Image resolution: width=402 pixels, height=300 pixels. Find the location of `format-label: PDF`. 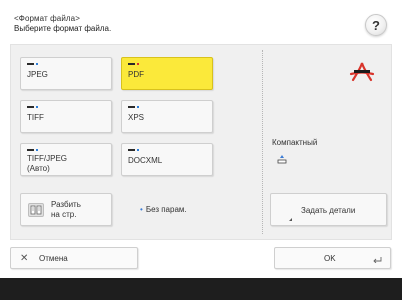

format-label: PDF is located at coordinates (136, 74).